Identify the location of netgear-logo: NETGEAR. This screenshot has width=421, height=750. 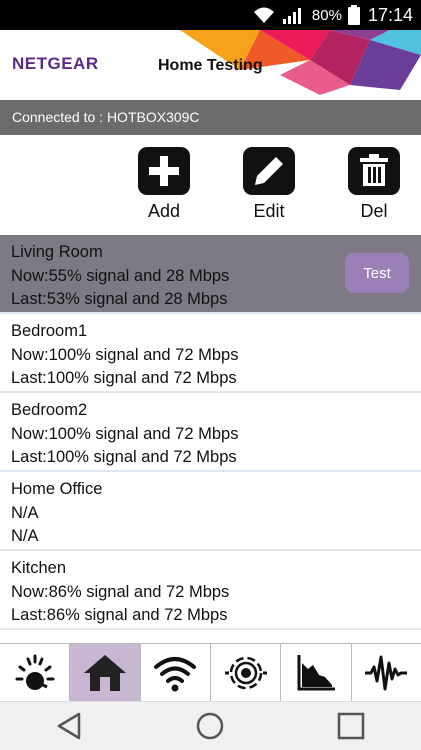
(55, 63).